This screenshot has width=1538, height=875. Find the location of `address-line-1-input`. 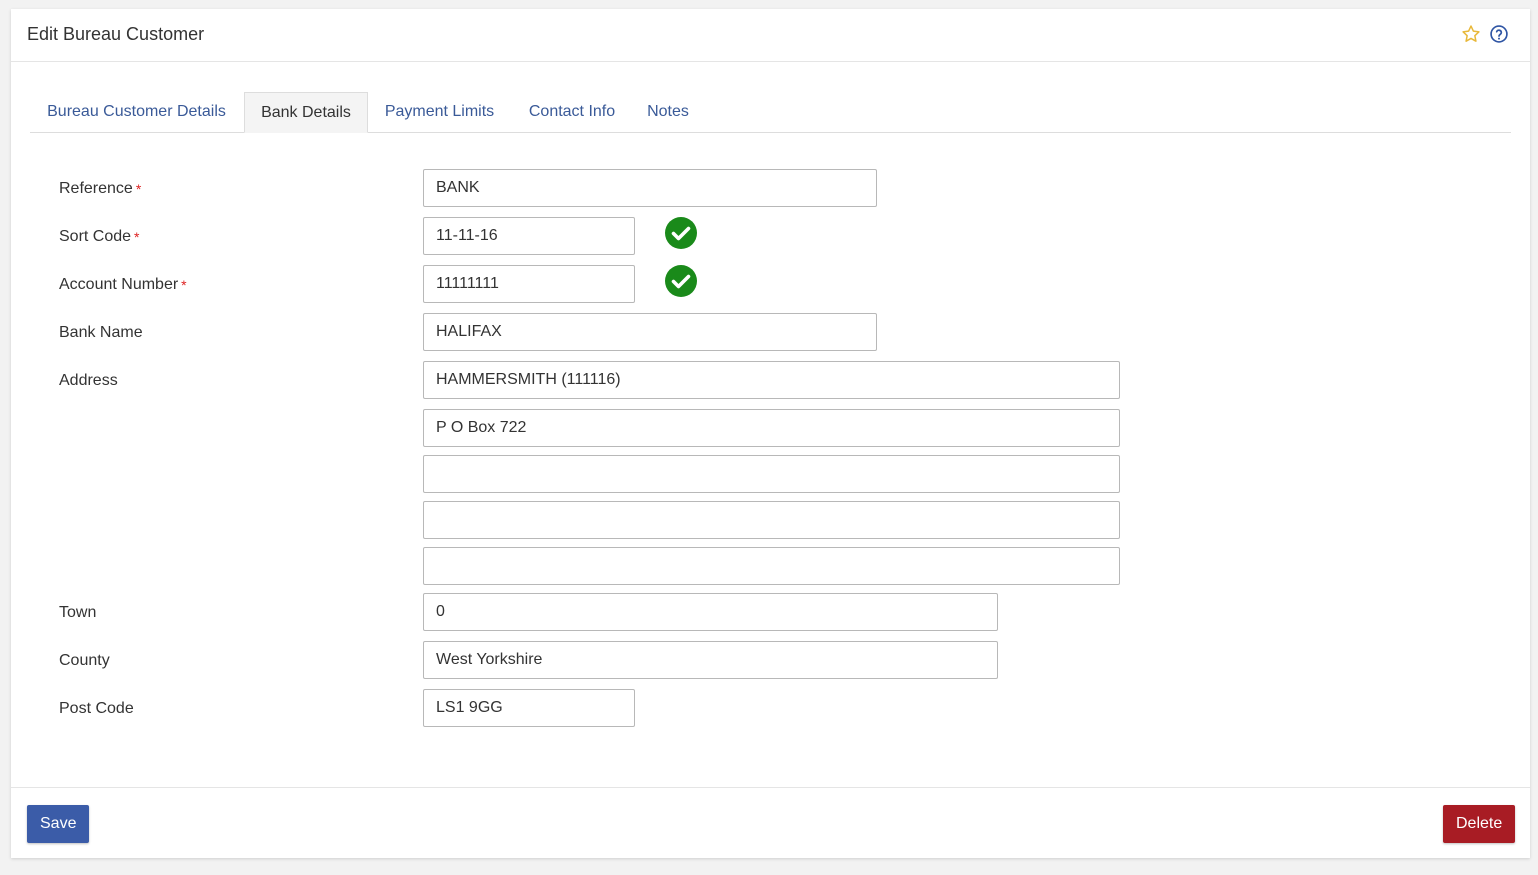

address-line-1-input is located at coordinates (771, 380).